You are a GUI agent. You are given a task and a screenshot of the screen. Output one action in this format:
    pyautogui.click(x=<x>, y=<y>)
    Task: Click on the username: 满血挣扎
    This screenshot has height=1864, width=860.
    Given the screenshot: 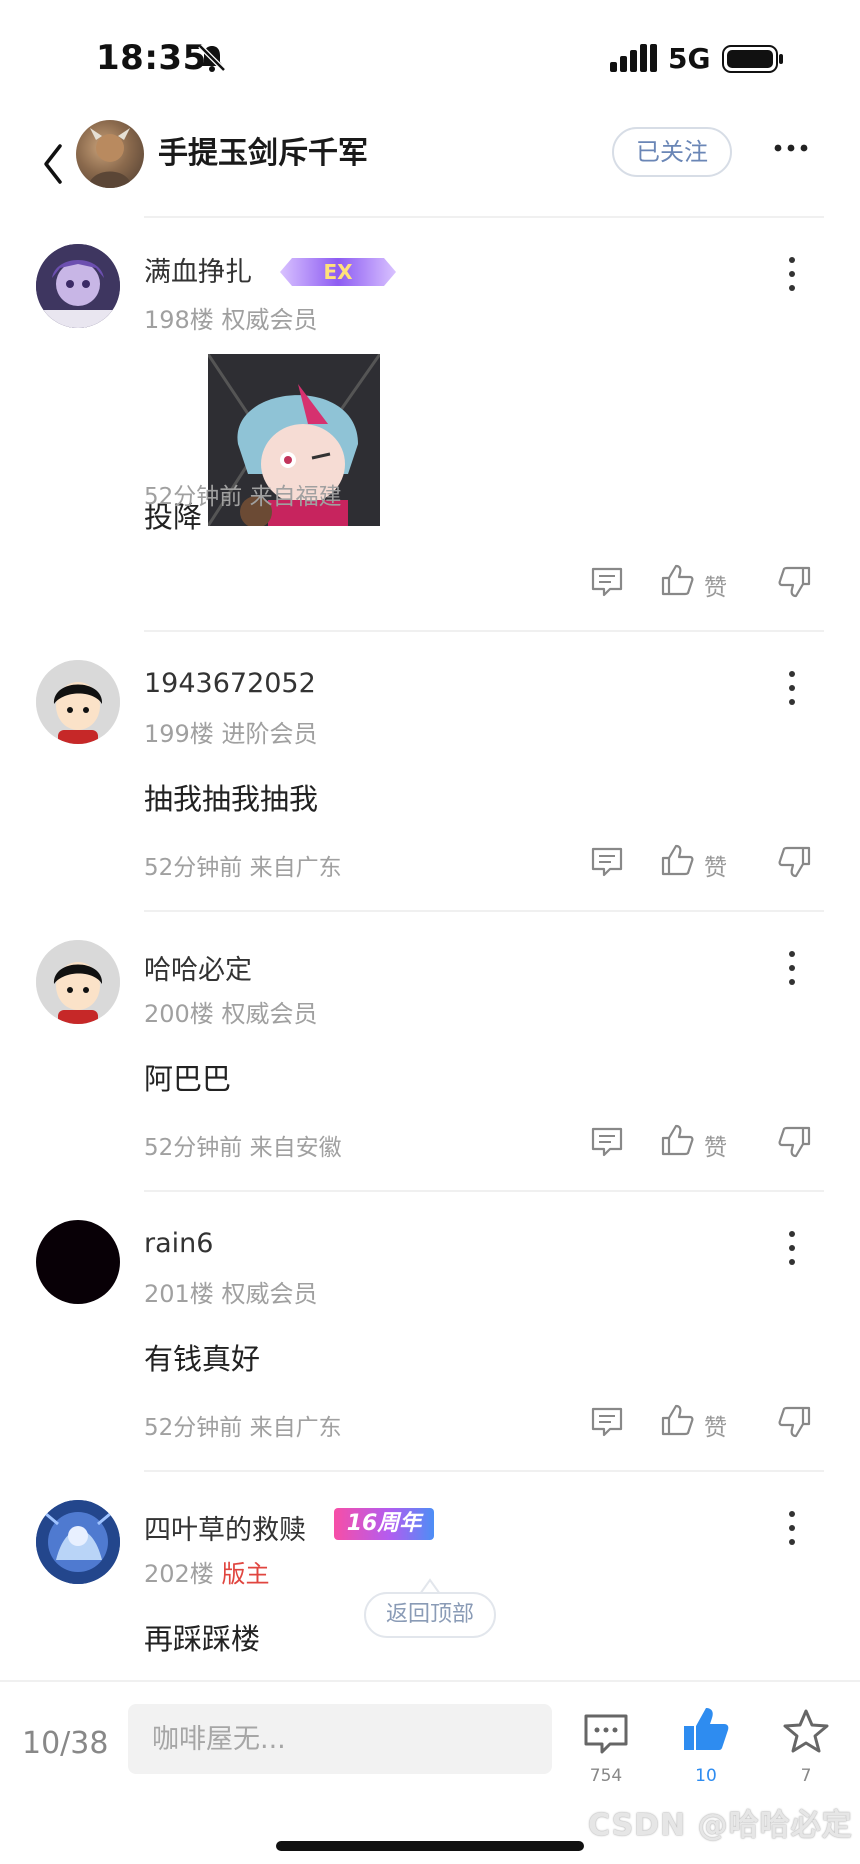 What is the action you would take?
    pyautogui.click(x=198, y=269)
    